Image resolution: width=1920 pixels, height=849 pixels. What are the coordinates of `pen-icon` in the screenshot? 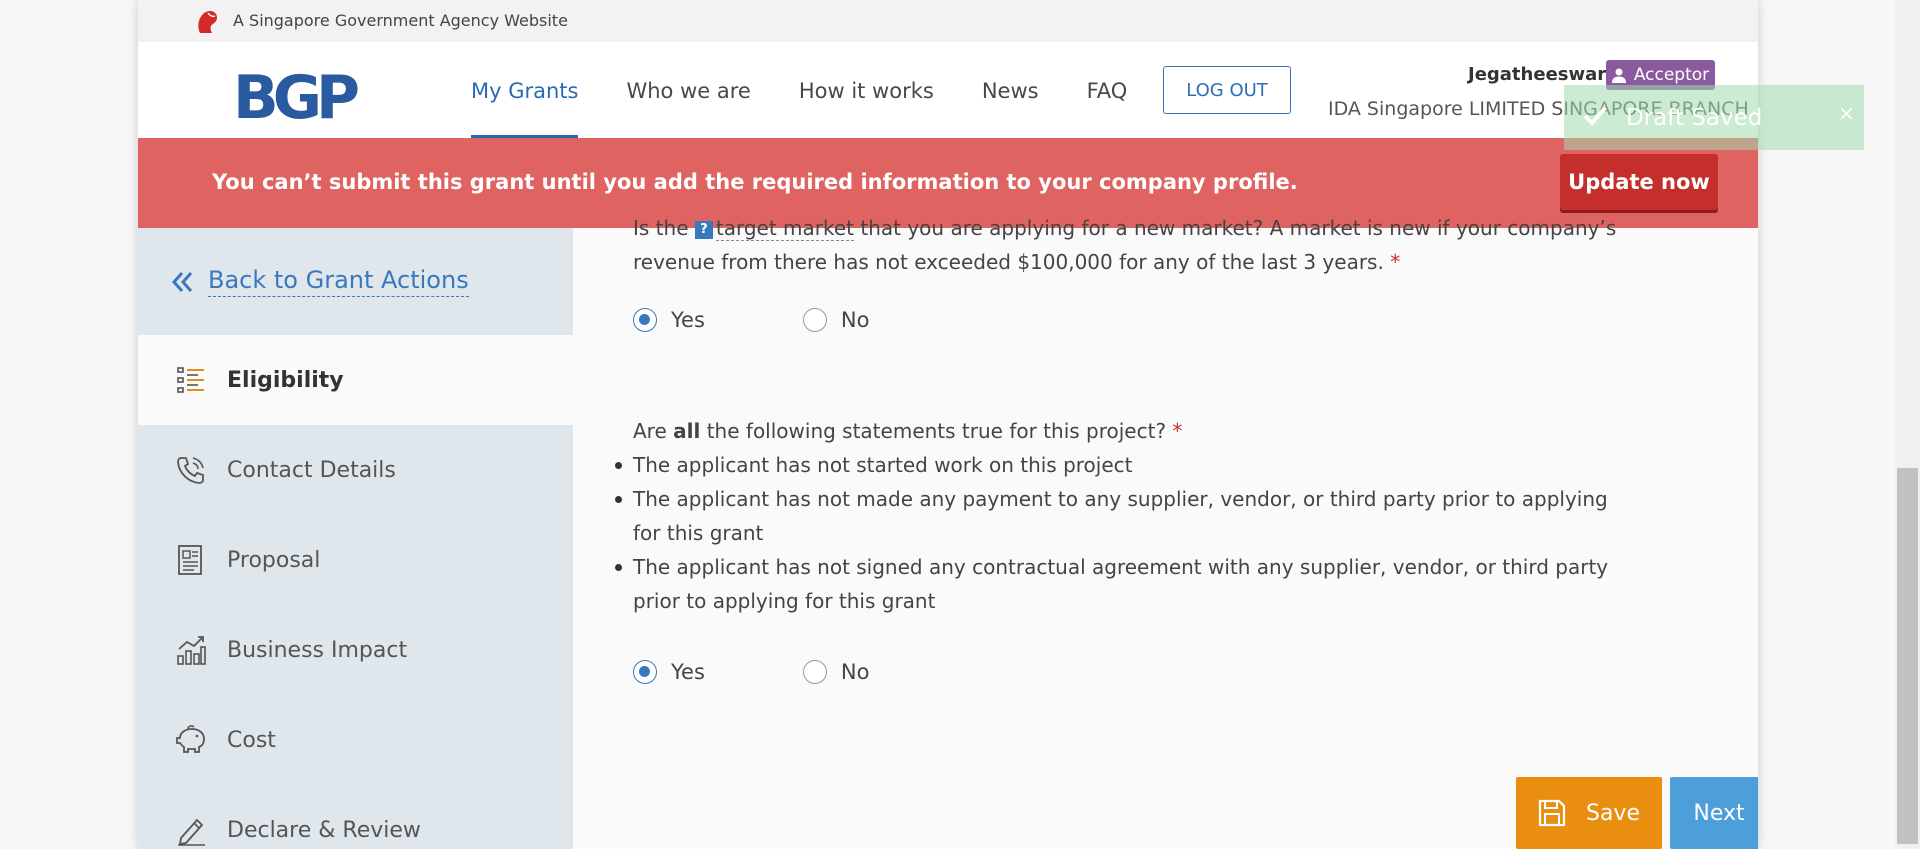 It's located at (191, 830).